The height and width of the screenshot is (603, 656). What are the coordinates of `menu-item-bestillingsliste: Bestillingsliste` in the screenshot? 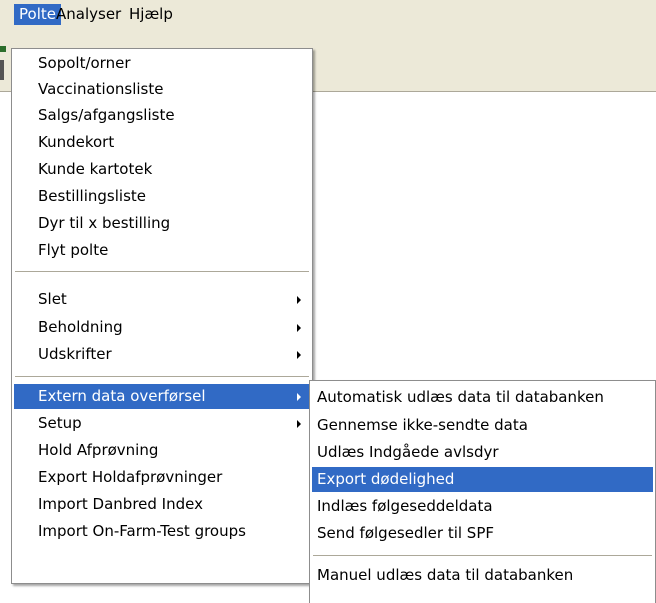 It's located at (162, 196).